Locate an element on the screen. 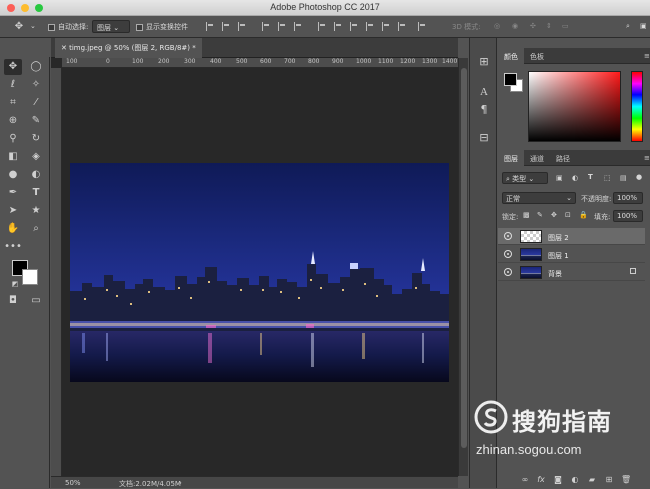 The height and width of the screenshot is (489, 650). brush-icon: ✎ is located at coordinates (36, 121).